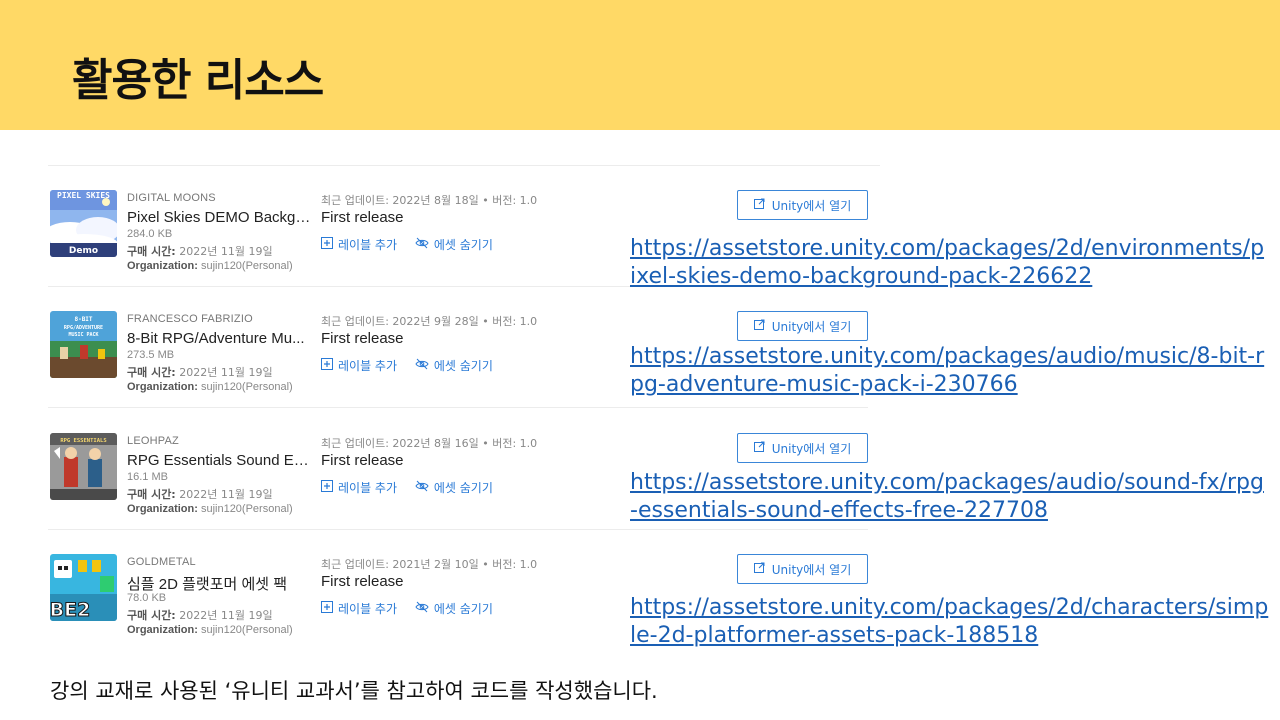 This screenshot has height=720, width=1280. I want to click on svg-text: RPG ESSENTIALS, so click(83, 441).